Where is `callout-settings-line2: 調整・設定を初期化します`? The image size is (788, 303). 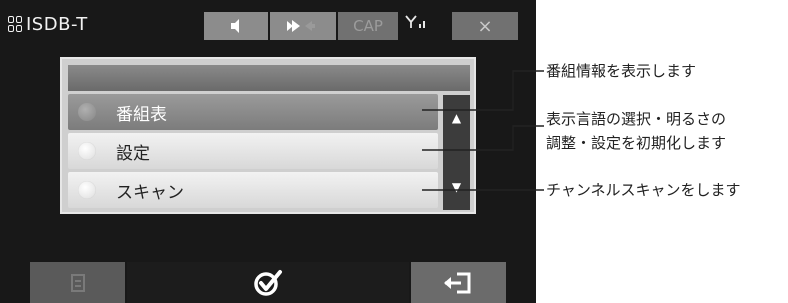 callout-settings-line2: 調整・設定を初期化します is located at coordinates (636, 143).